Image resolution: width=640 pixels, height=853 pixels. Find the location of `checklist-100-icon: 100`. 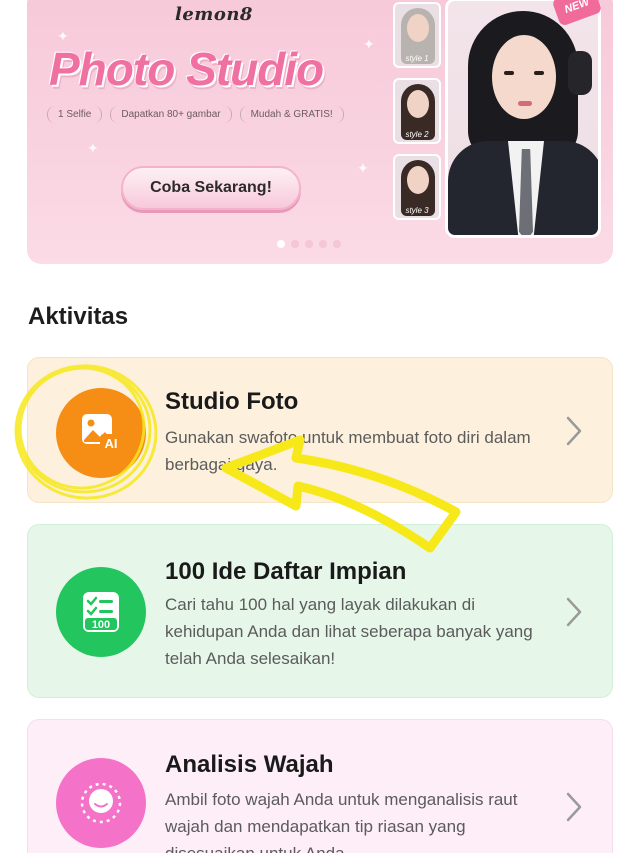

checklist-100-icon: 100 is located at coordinates (101, 612).